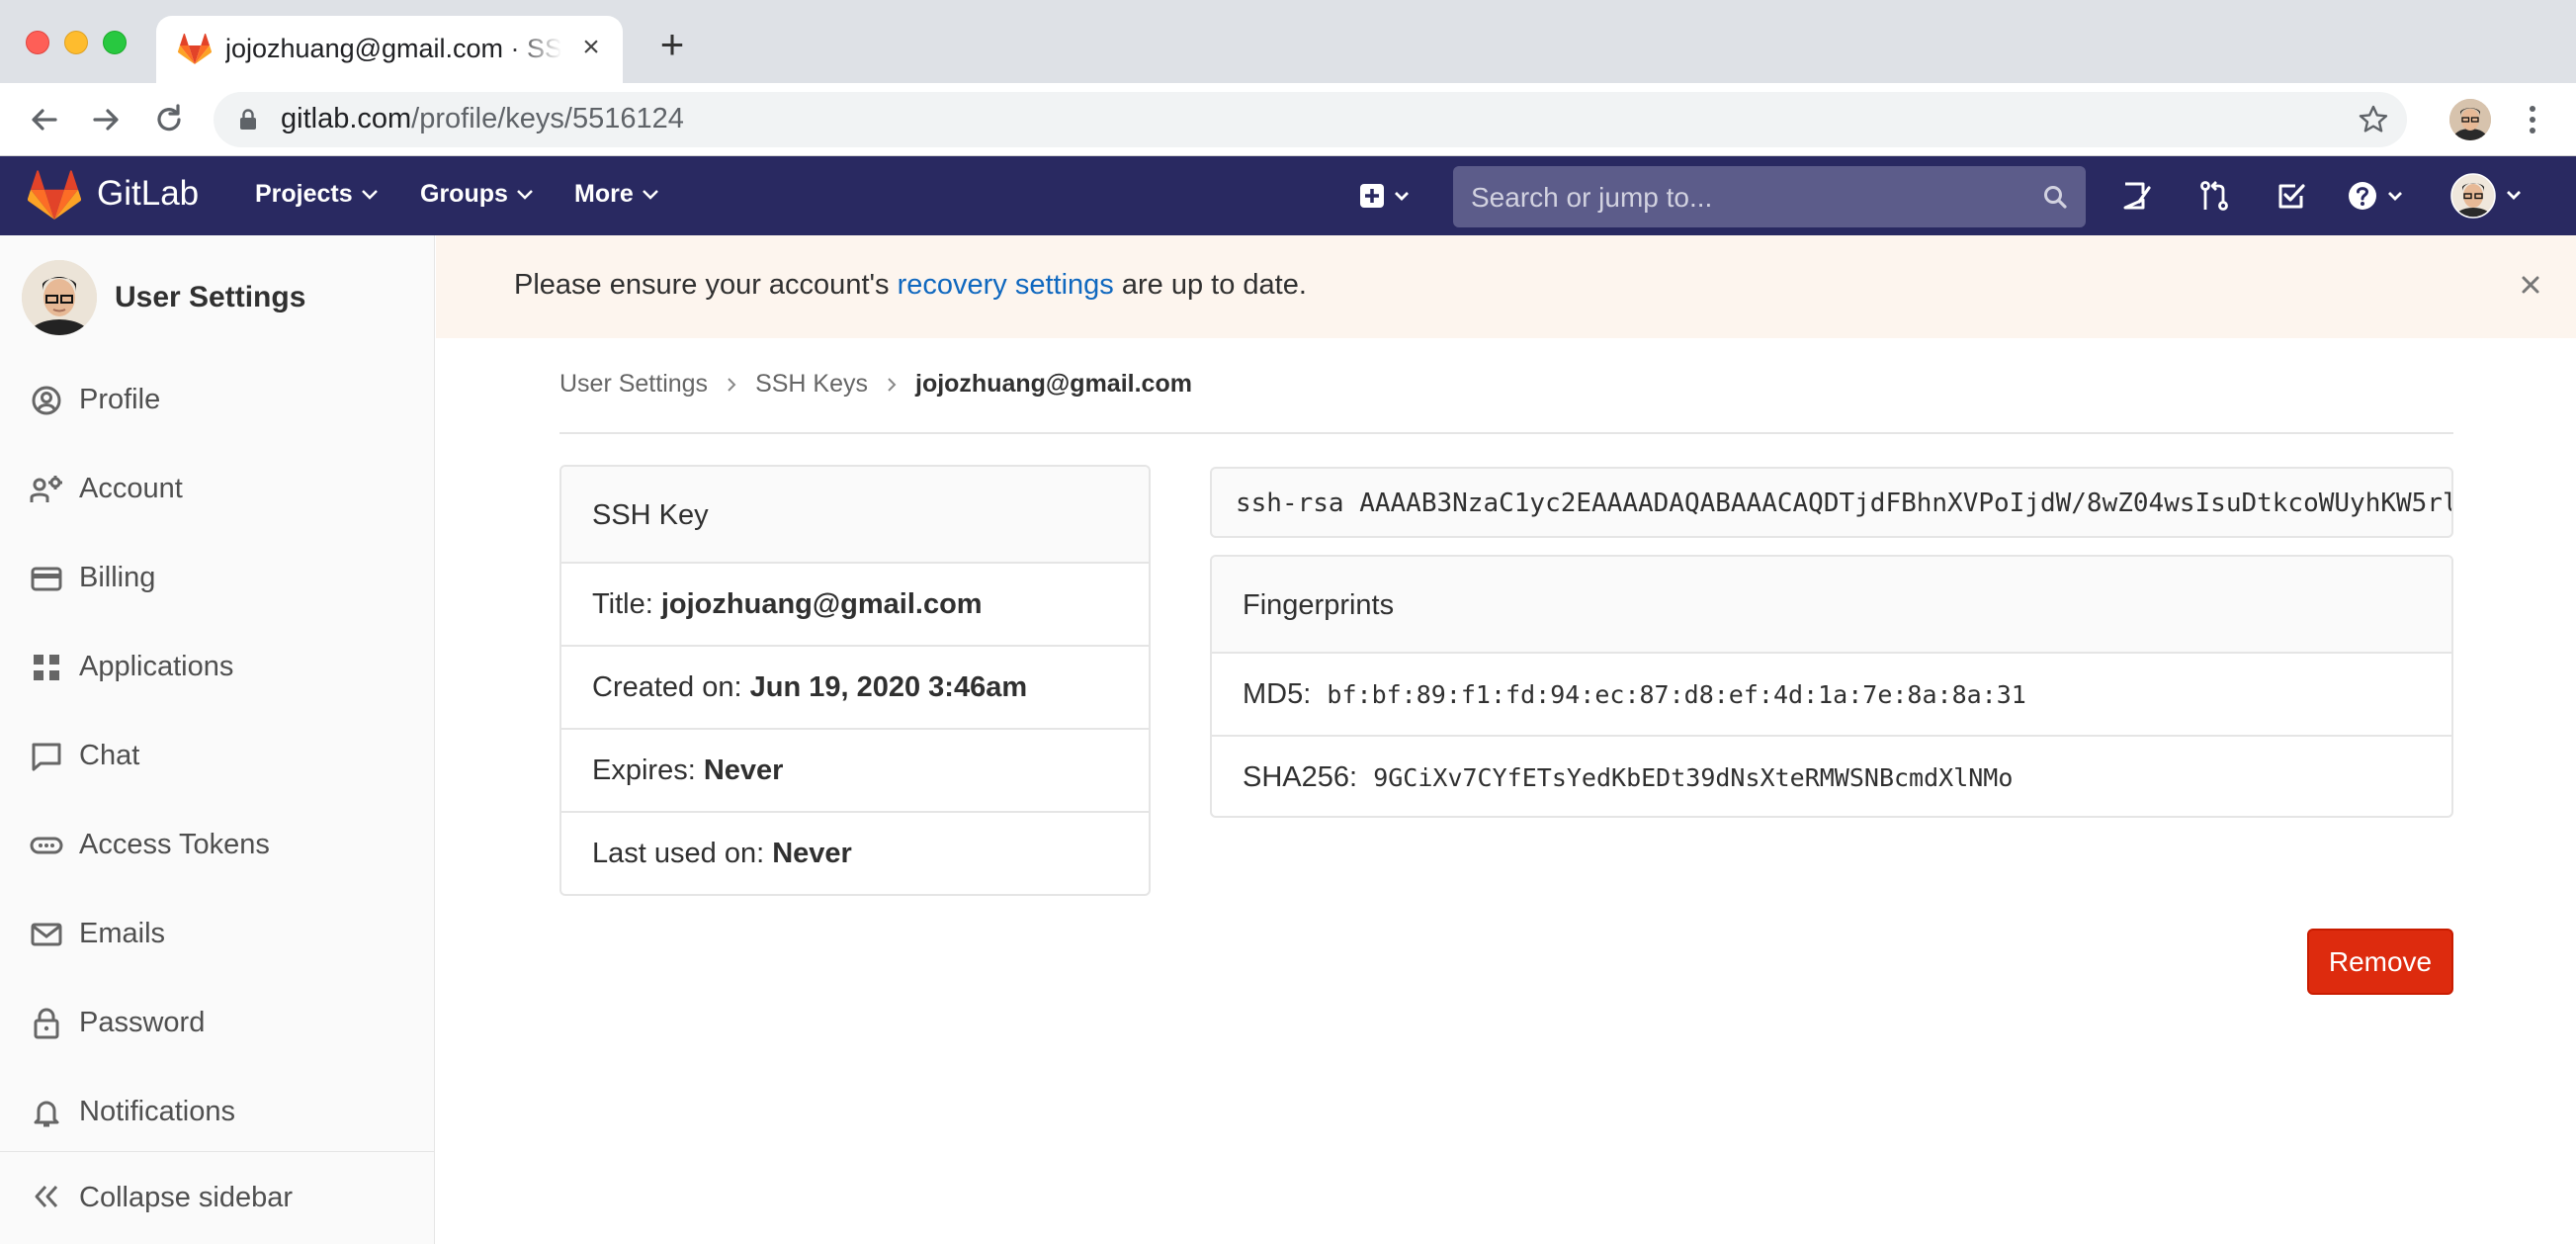 This screenshot has width=2576, height=1244. I want to click on menu-more: More, so click(616, 194).